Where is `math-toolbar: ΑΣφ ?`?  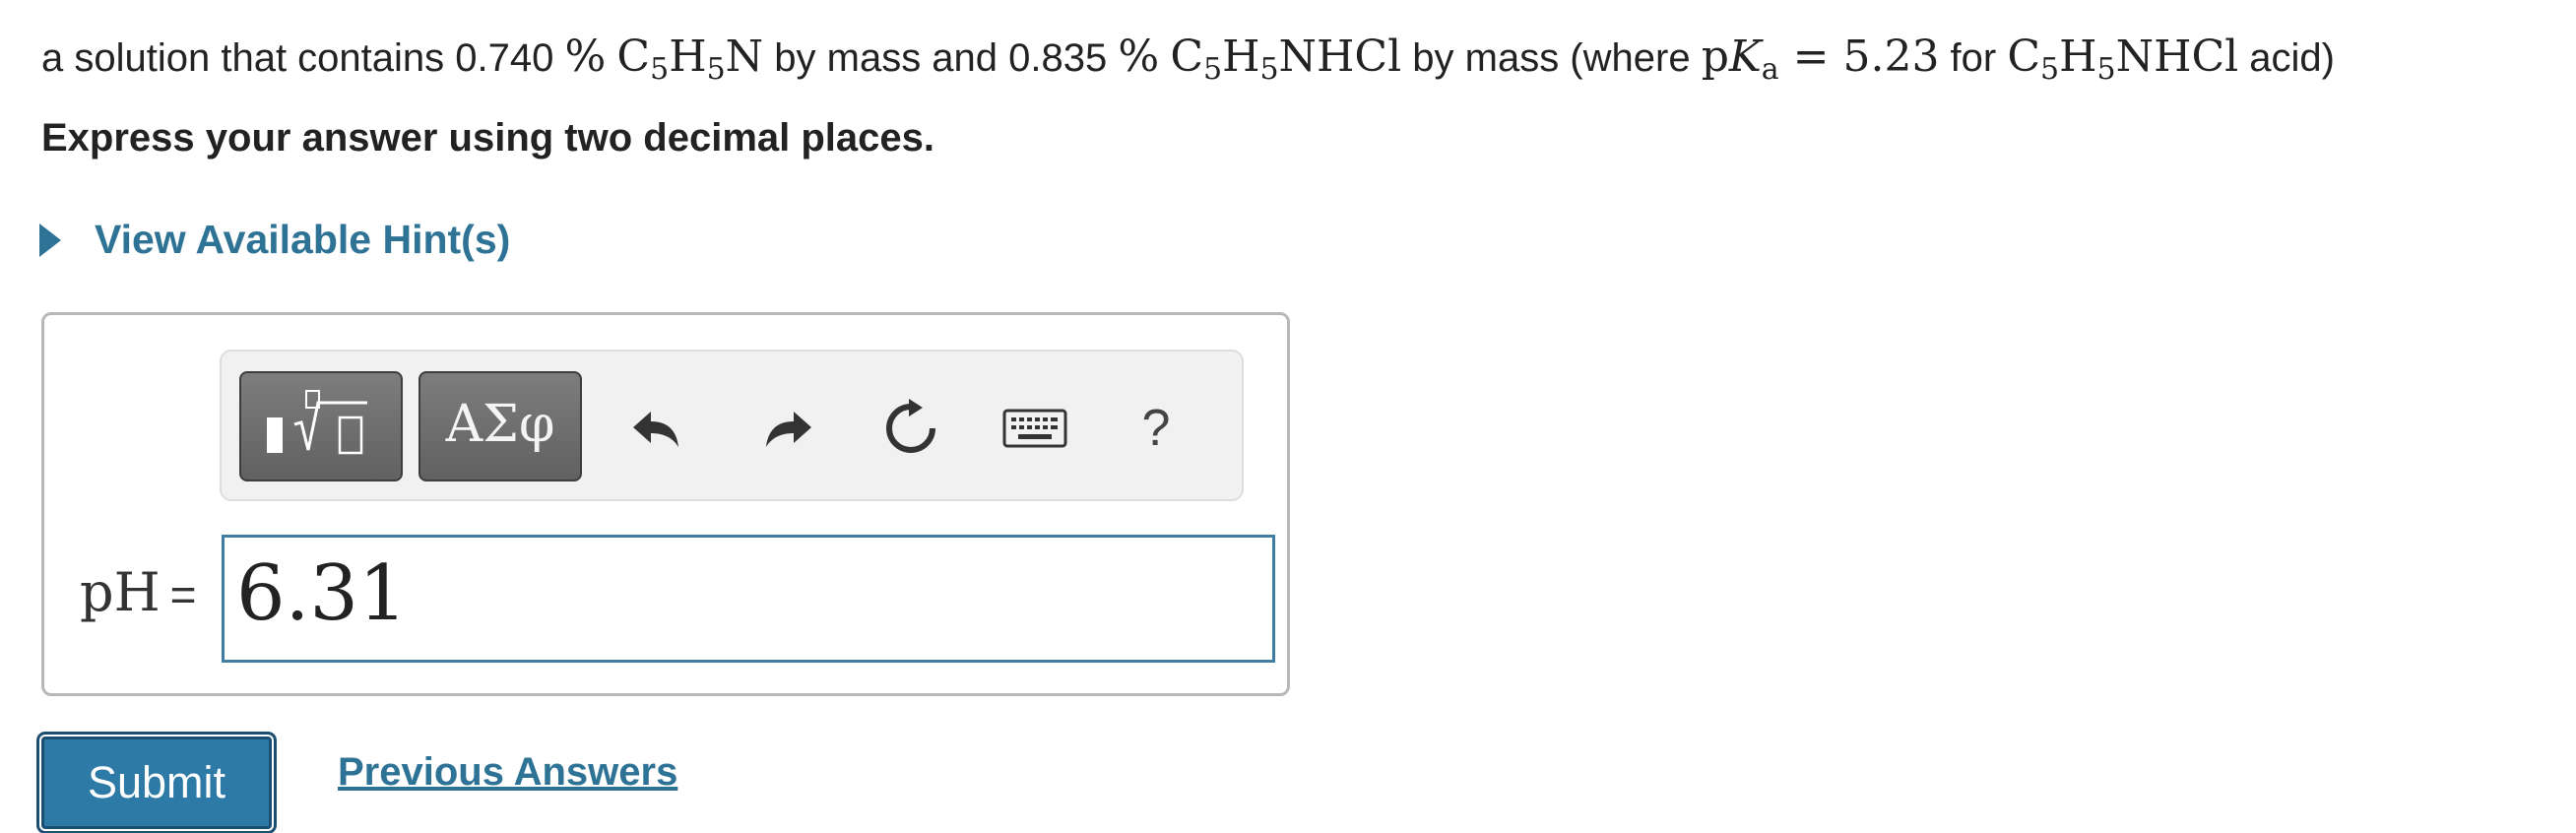
math-toolbar: ΑΣφ ? is located at coordinates (732, 425).